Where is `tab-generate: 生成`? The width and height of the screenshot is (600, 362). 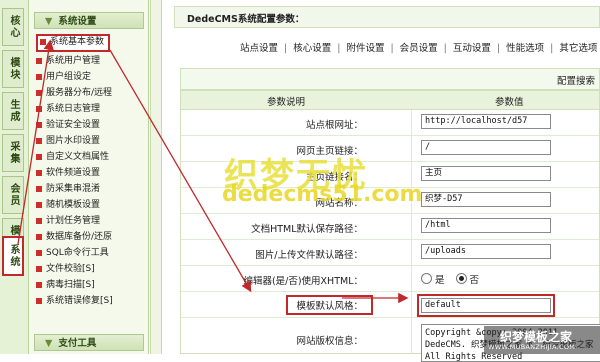 tab-generate: 生成 is located at coordinates (13, 111).